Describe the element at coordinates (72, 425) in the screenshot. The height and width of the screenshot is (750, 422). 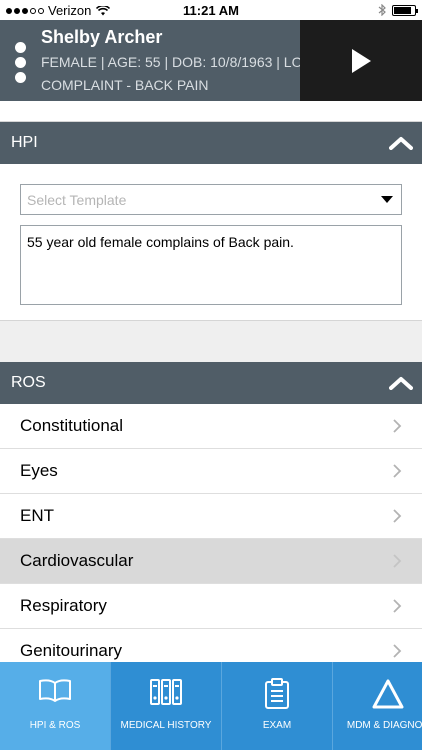
I see `ros-item-label: Constitutional` at that location.